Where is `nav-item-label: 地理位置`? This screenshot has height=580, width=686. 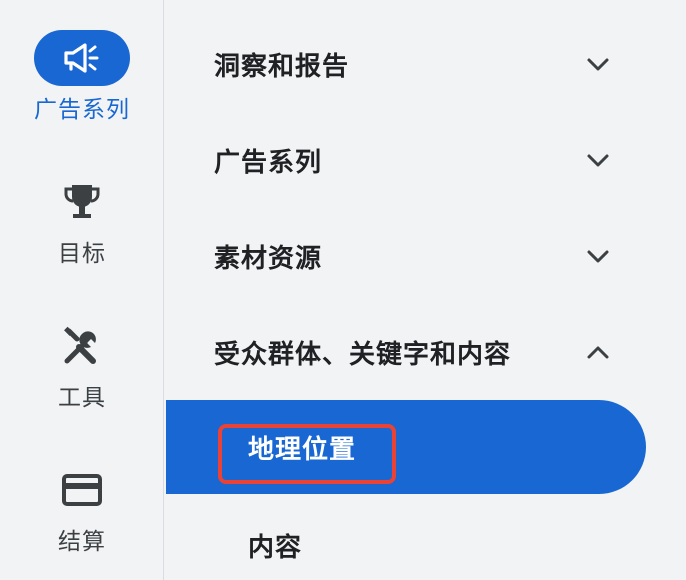 nav-item-label: 地理位置 is located at coordinates (302, 449).